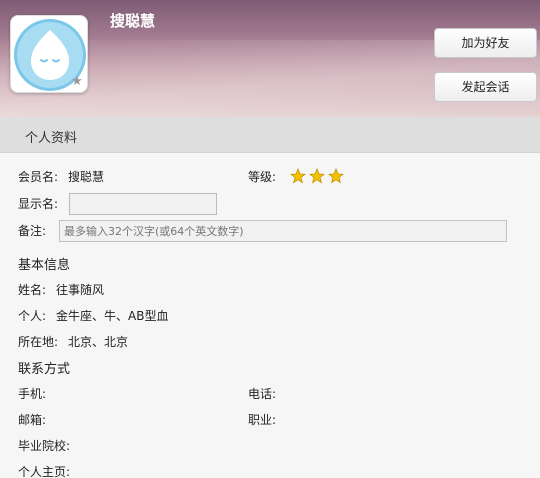 This screenshot has width=540, height=478. I want to click on member-row: 会员名: 搜聪慧, so click(61, 176).